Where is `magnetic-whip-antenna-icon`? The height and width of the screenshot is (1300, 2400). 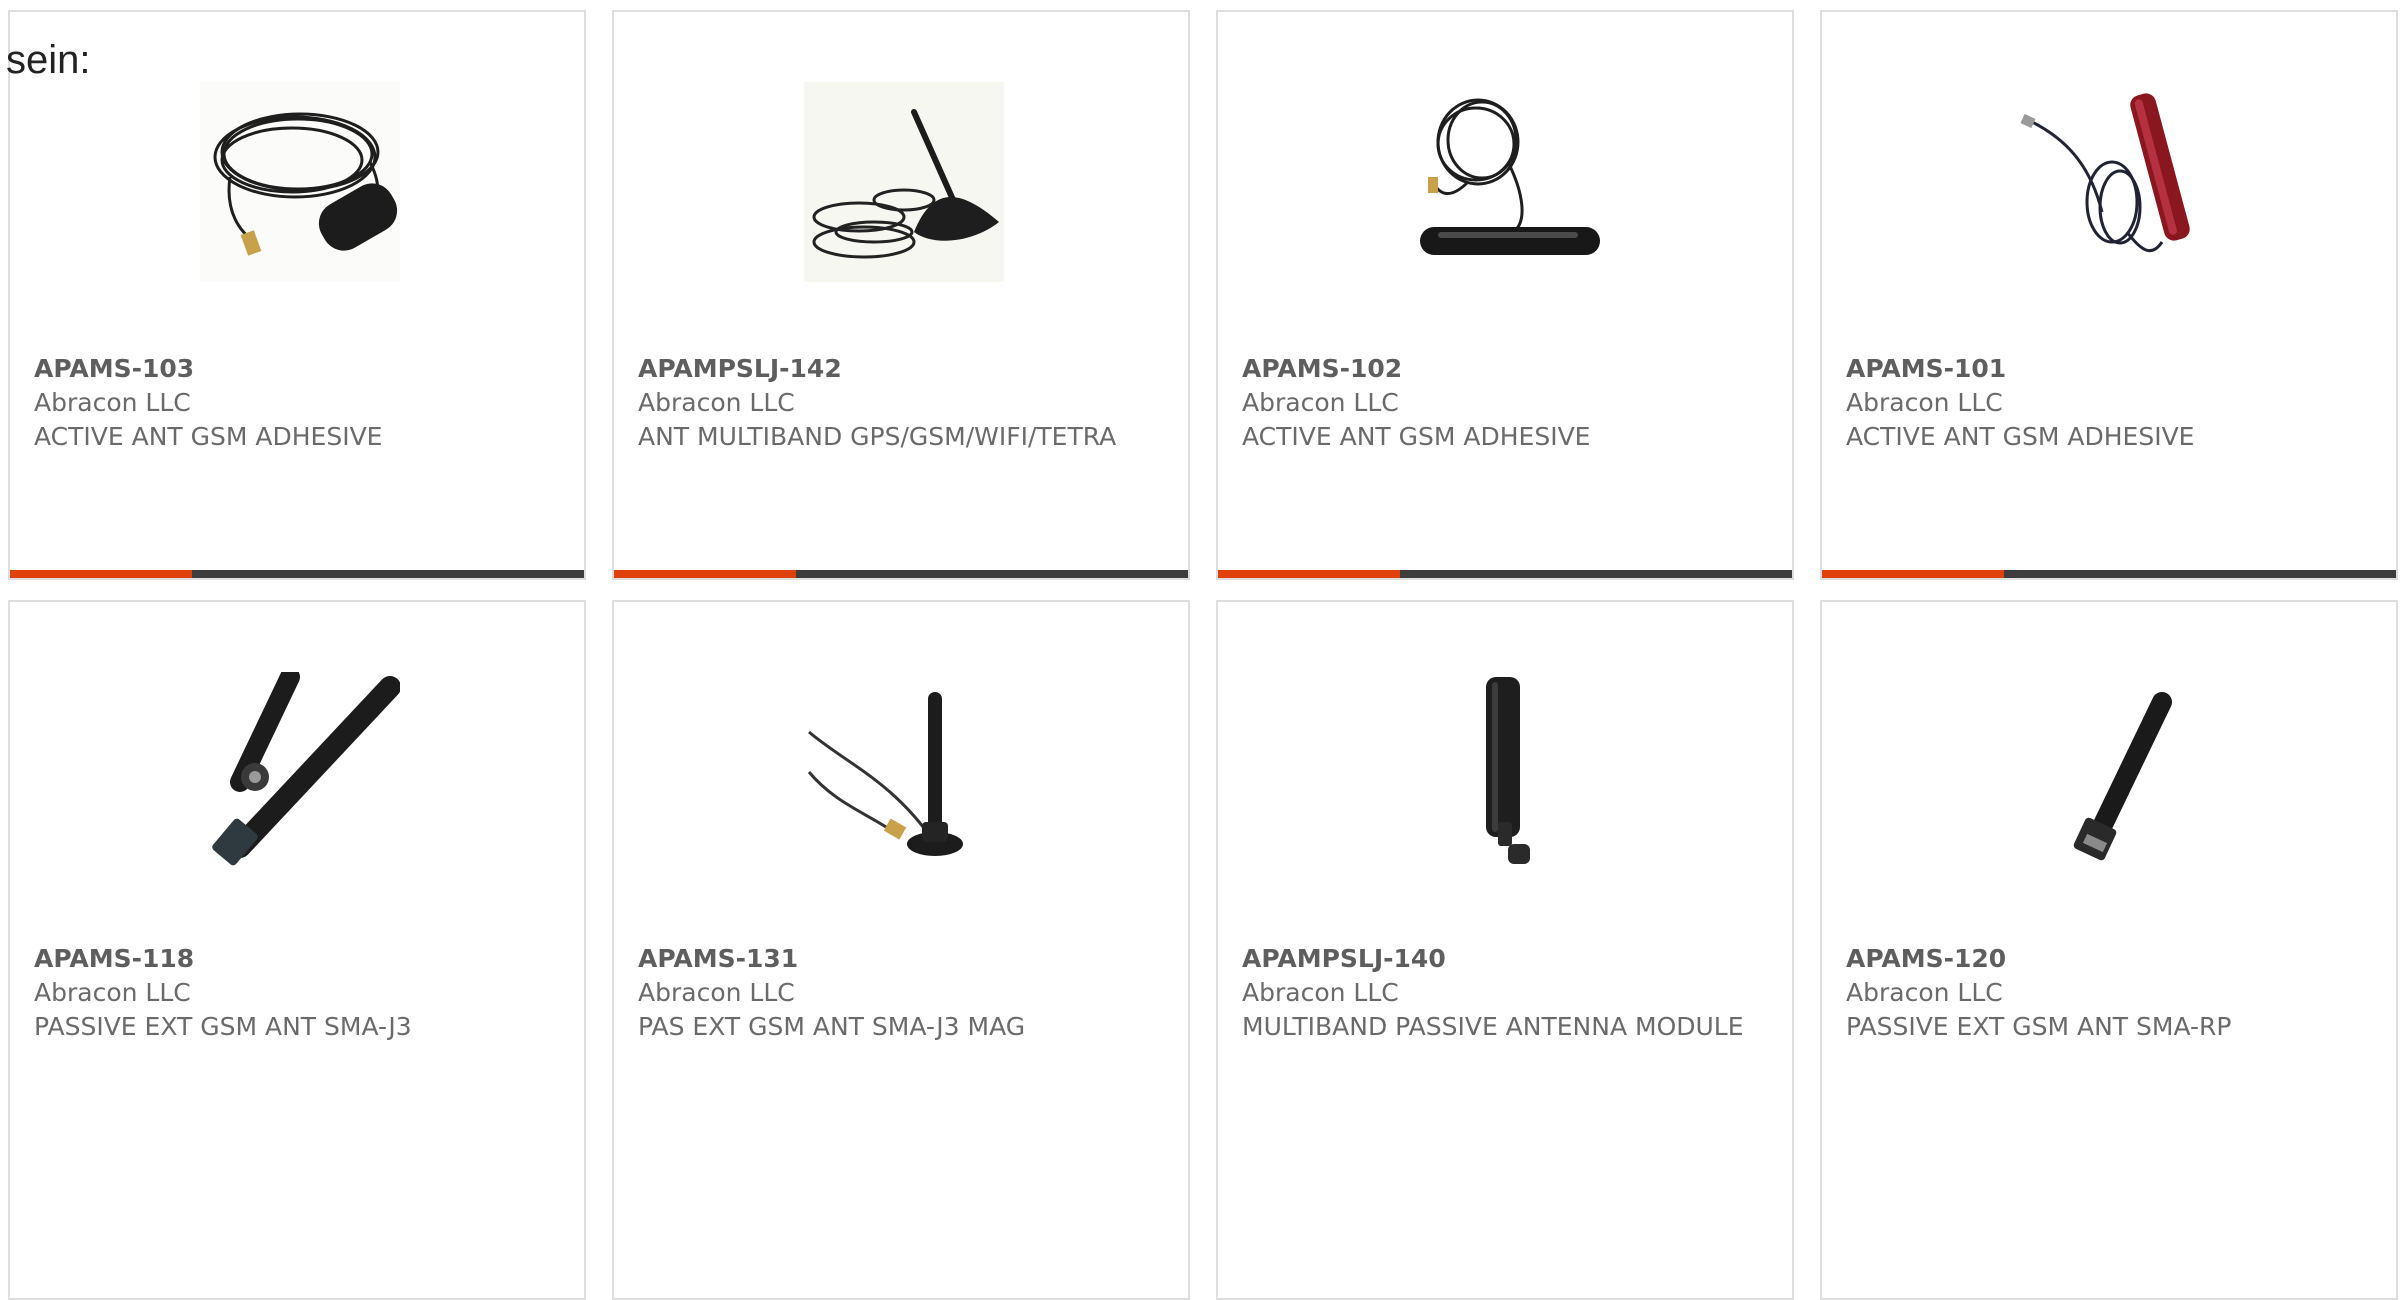
magnetic-whip-antenna-icon is located at coordinates (904, 772).